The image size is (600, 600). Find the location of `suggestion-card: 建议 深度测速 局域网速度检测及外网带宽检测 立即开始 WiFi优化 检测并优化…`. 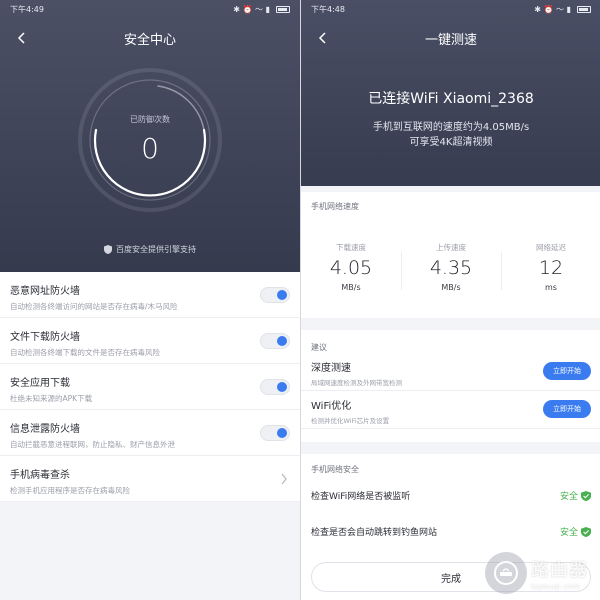

suggestion-card: 建议 深度测速 局域网速度检测及外网带宽检测 立即开始 WiFi优化 检测并优化… is located at coordinates (450, 386).